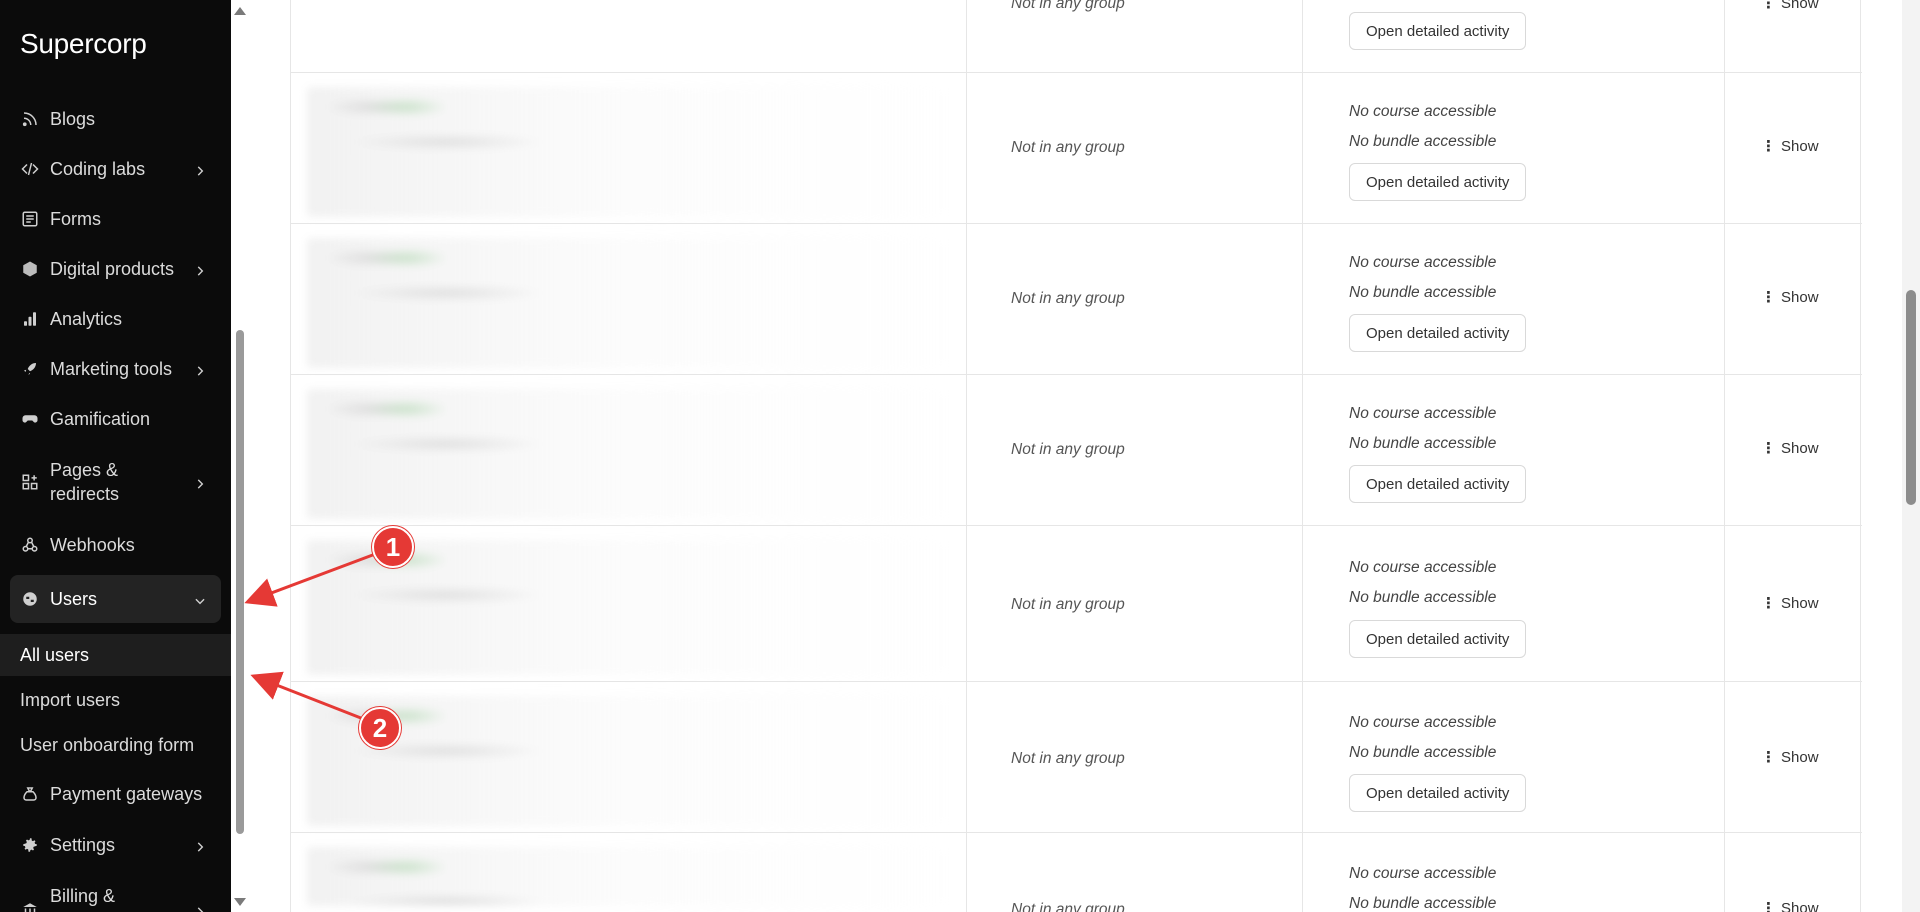 The width and height of the screenshot is (1920, 912). I want to click on sidebar-item-marketing-tools: Marketing tools, so click(115, 369).